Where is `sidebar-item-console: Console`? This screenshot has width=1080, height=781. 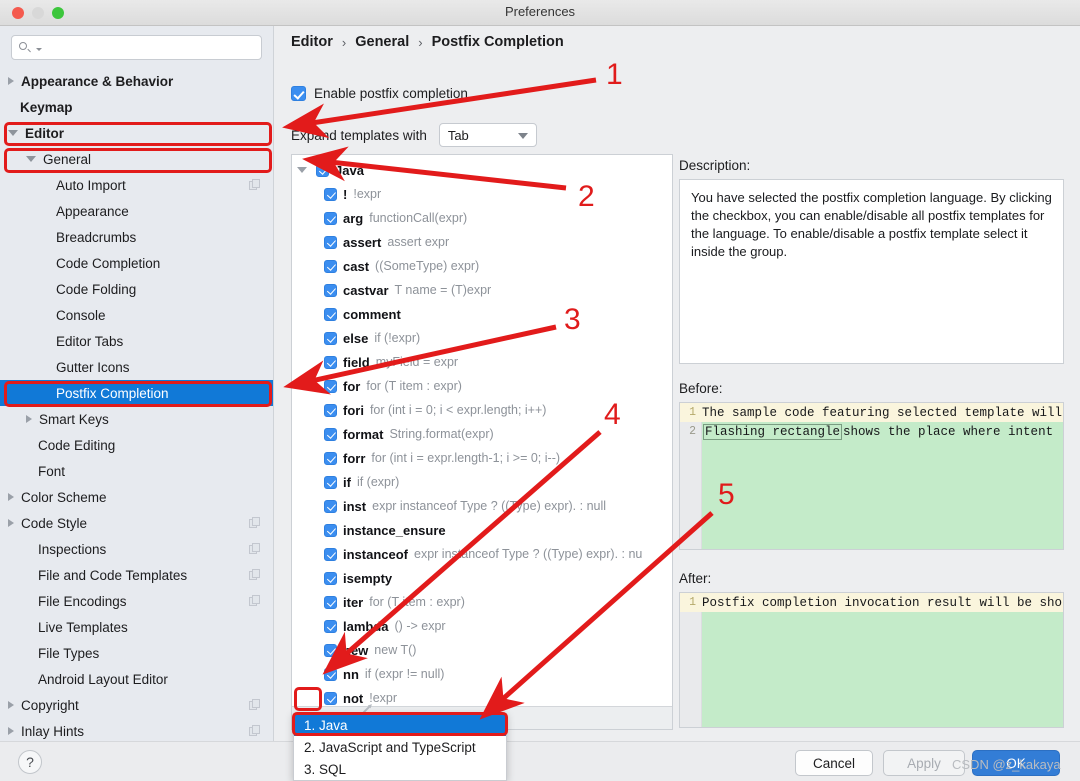
sidebar-item-console: Console is located at coordinates (136, 315).